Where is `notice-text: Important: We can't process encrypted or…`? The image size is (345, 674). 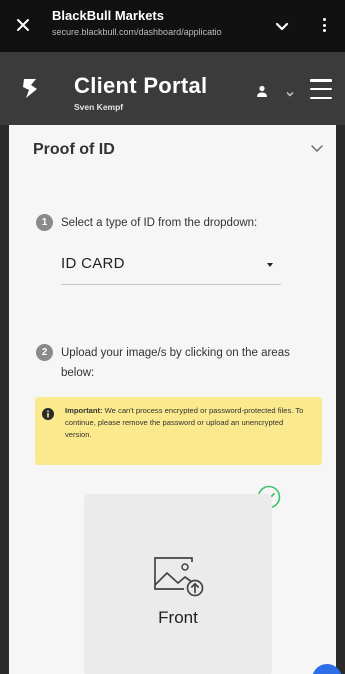 notice-text: Important: We can't process encrypted or… is located at coordinates (187, 423).